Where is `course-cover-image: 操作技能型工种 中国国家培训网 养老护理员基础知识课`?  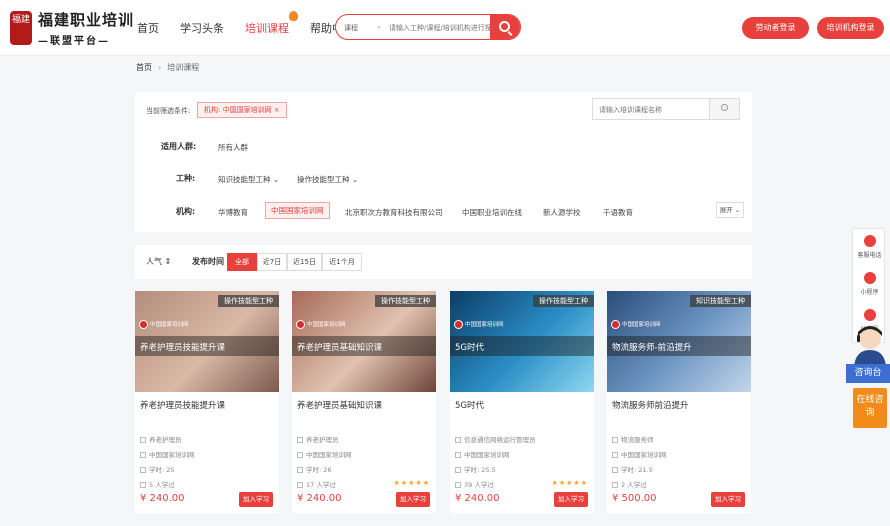 course-cover-image: 操作技能型工种 中国国家培训网 养老护理员基础知识课 is located at coordinates (364, 341).